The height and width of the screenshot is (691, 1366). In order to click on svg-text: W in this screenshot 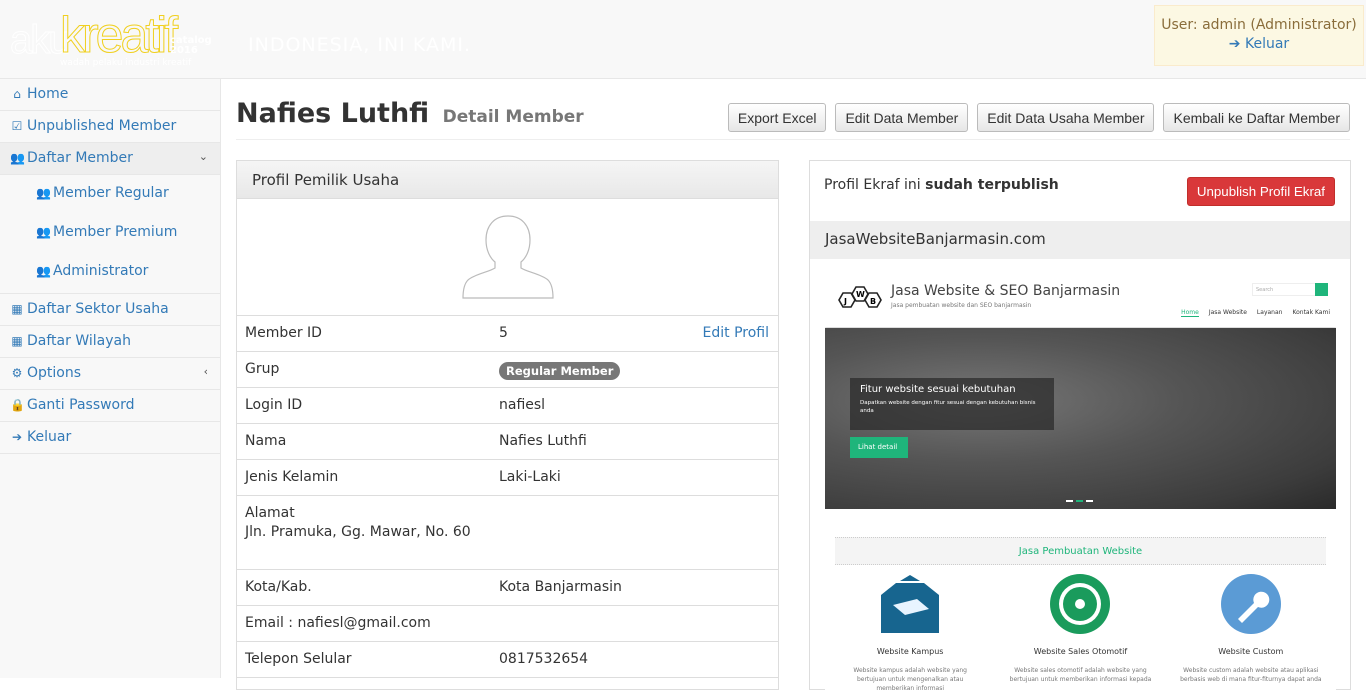, I will do `click(860, 294)`.